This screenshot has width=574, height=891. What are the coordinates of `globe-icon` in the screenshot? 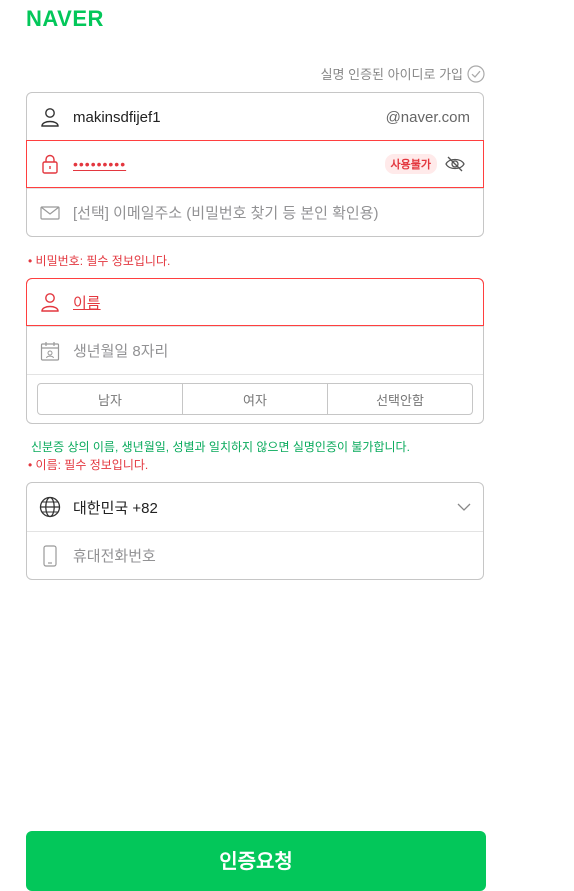 It's located at (50, 507).